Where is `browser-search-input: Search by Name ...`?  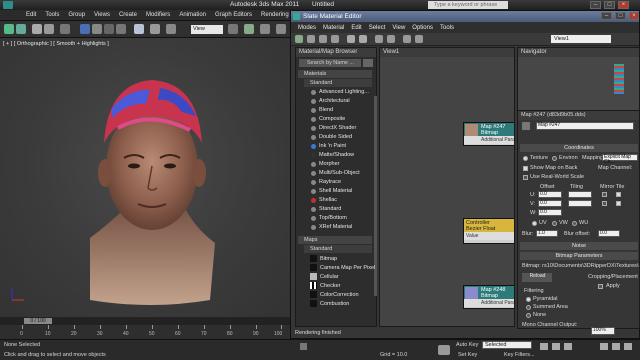
browser-search-input: Search by Name ... is located at coordinates (330, 63).